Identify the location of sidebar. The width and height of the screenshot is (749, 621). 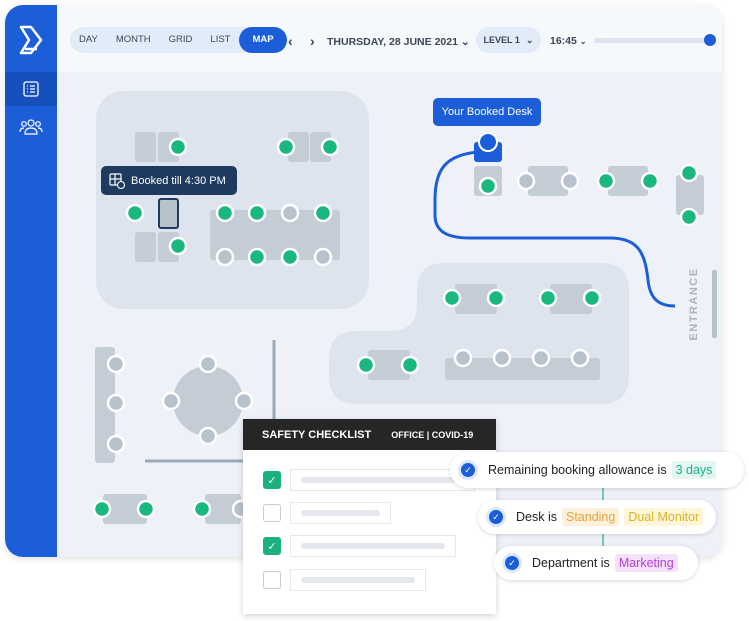
(31, 281).